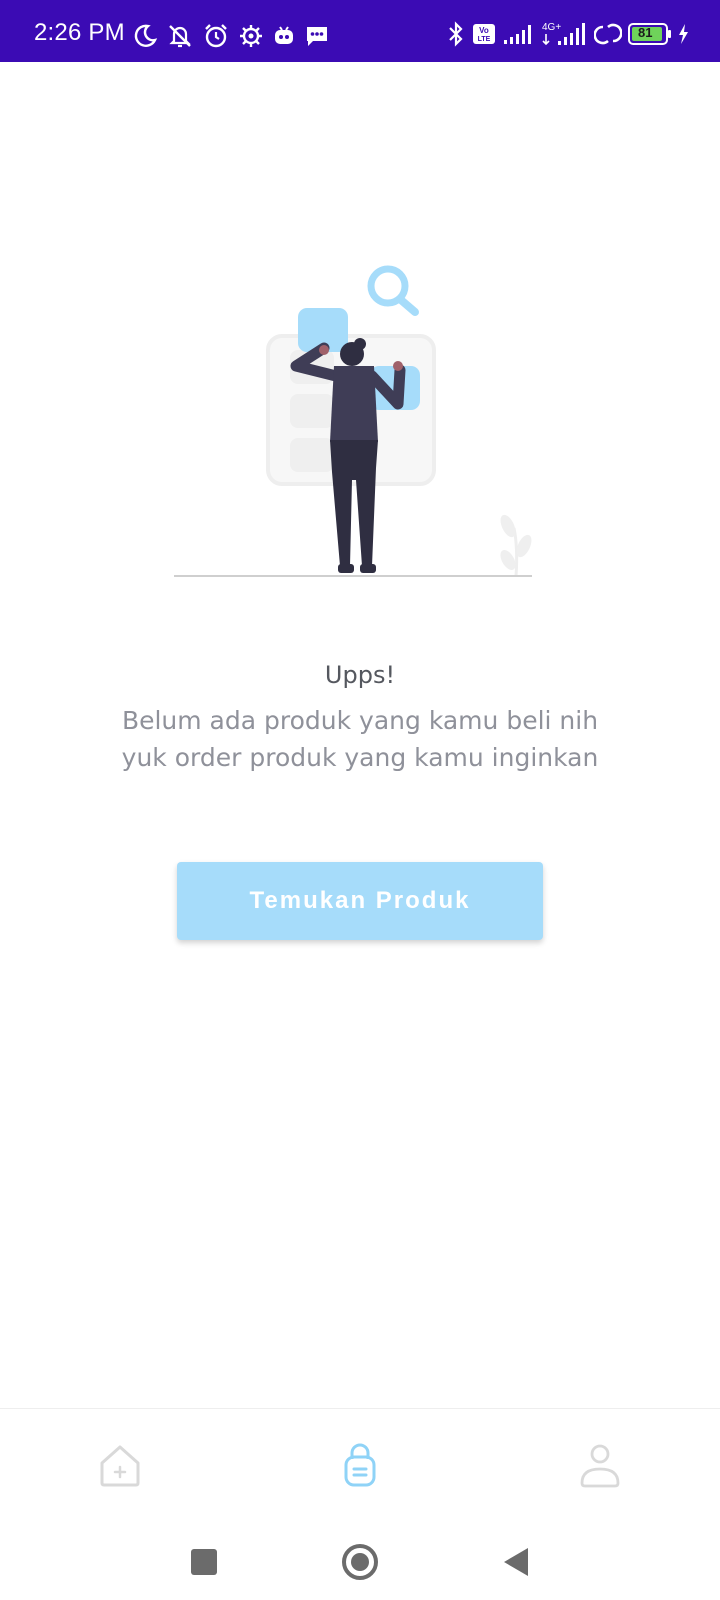 The image size is (720, 1600). I want to click on gear-icon, so click(251, 36).